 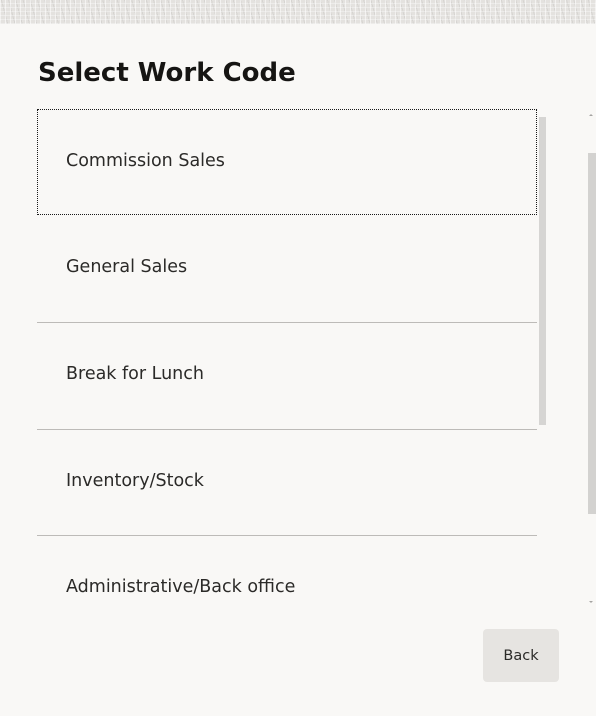 What do you see at coordinates (287, 376) in the screenshot?
I see `work-code-item-break-for-lunch: Break for Lunch` at bounding box center [287, 376].